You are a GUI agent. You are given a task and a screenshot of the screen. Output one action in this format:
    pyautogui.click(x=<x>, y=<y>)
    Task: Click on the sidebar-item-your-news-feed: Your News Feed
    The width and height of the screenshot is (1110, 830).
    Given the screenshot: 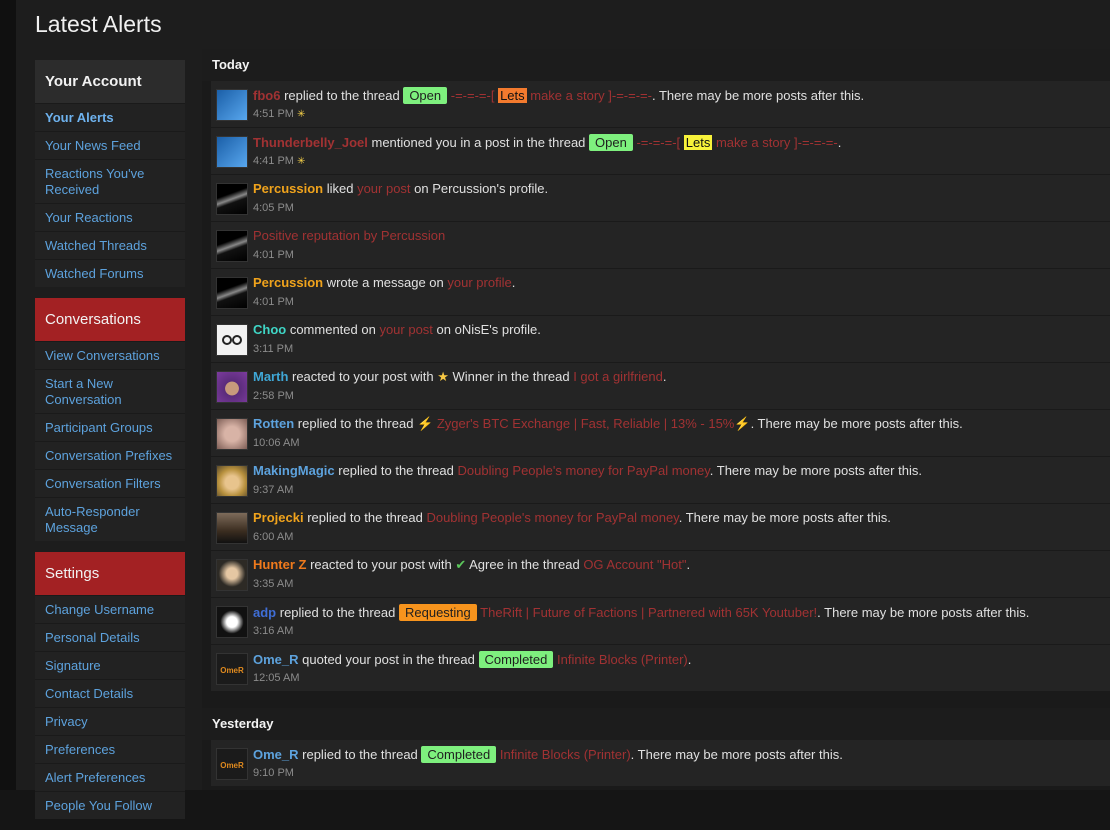 What is the action you would take?
    pyautogui.click(x=110, y=145)
    